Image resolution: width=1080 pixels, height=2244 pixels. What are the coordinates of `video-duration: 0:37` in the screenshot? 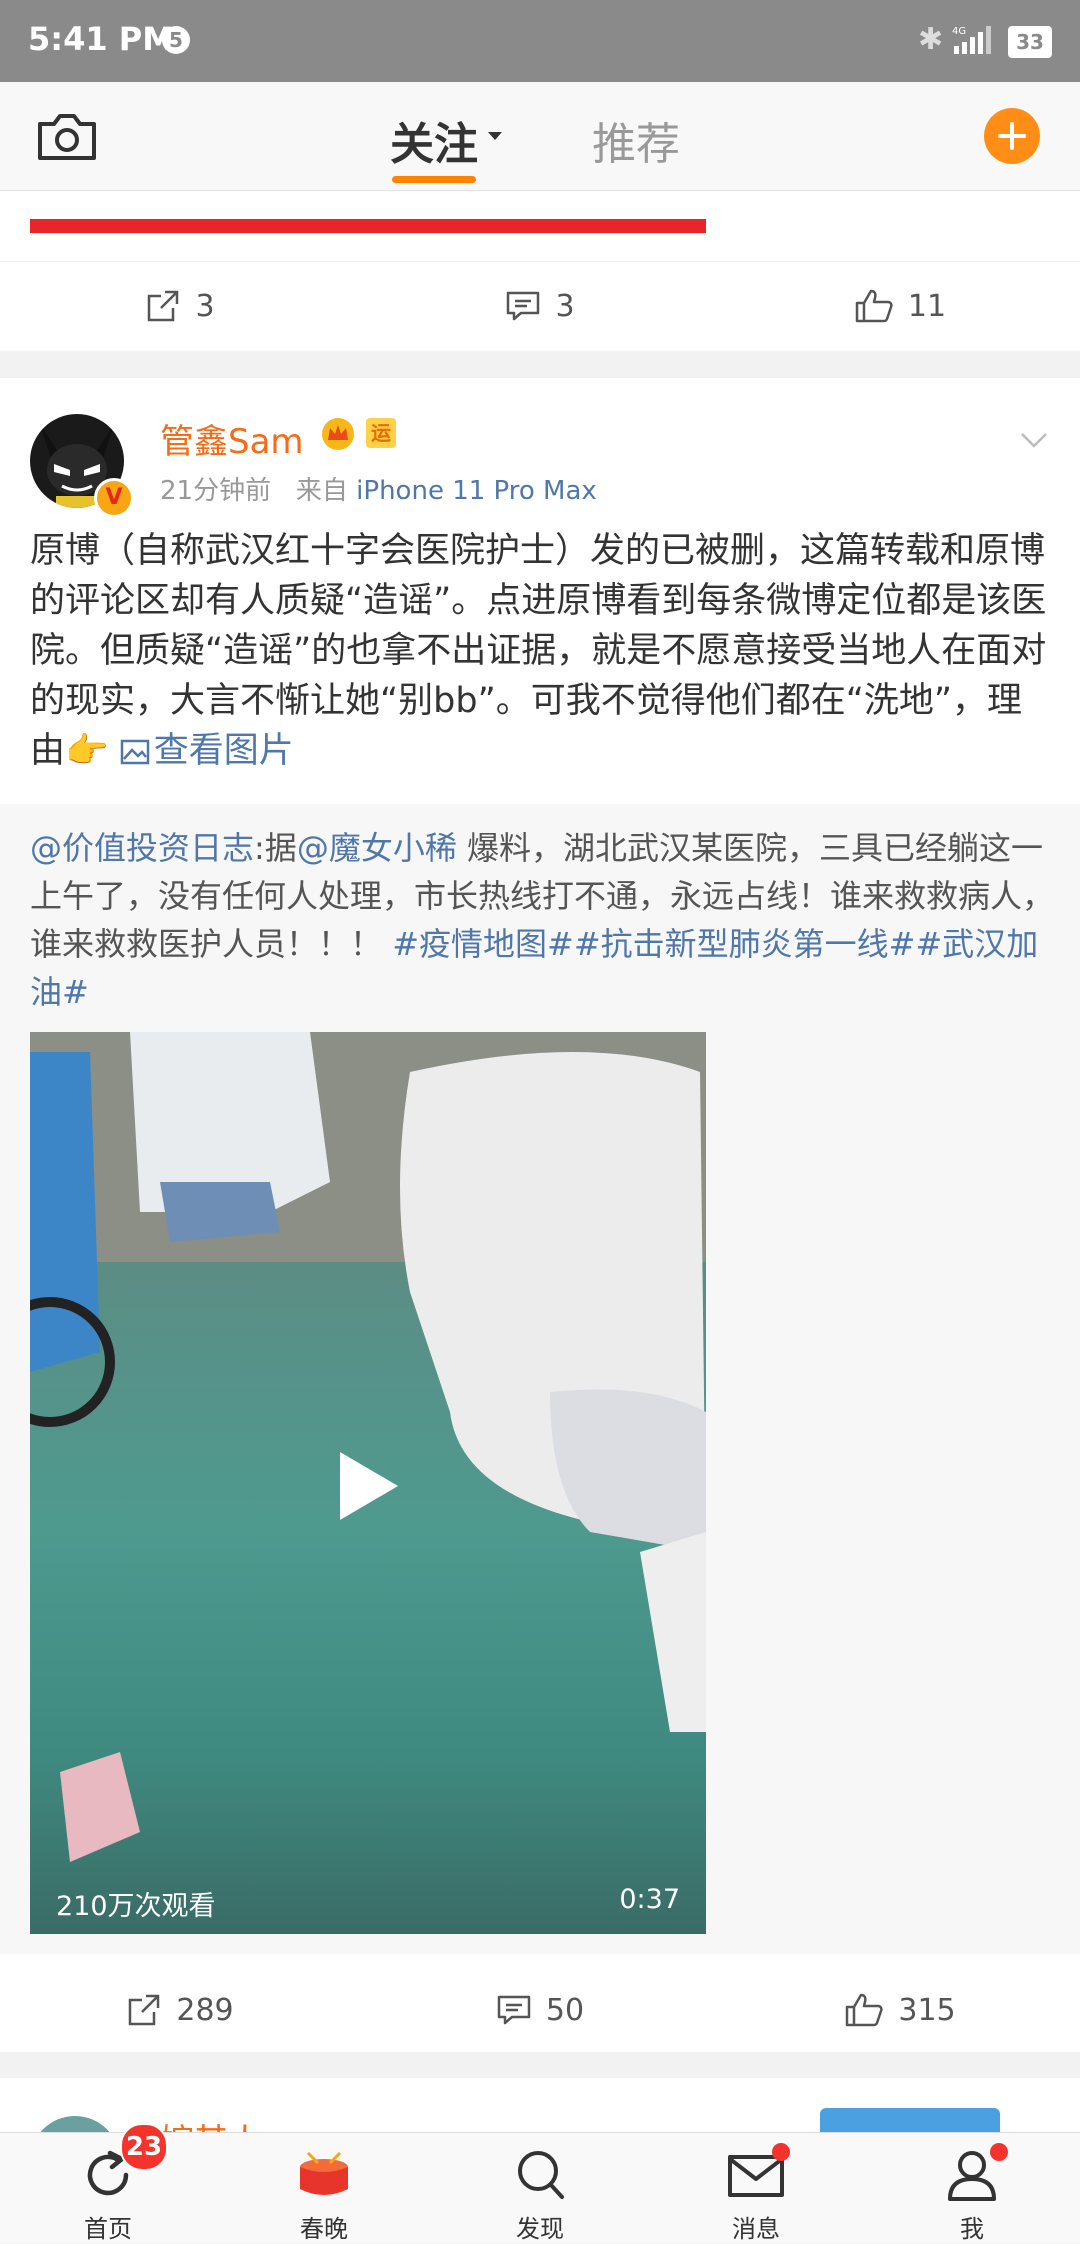 It's located at (649, 1899).